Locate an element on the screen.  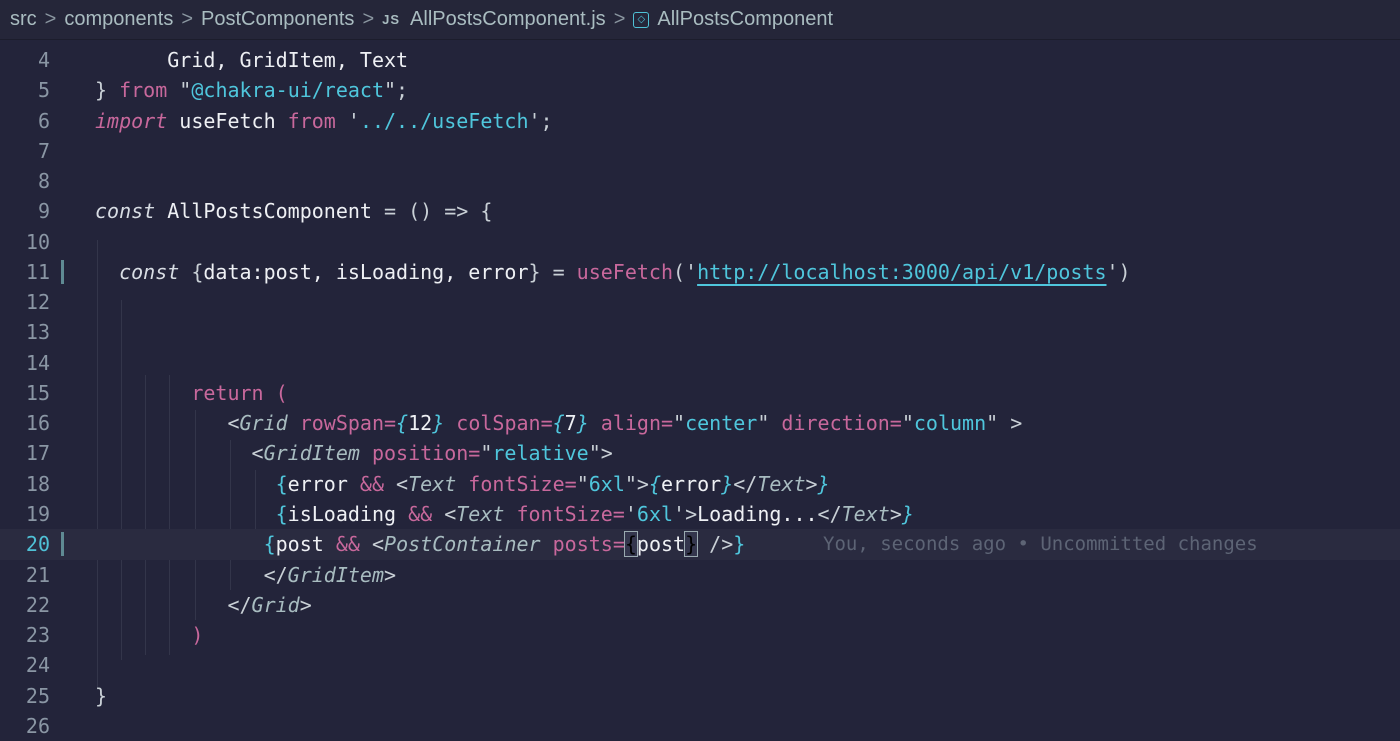
line-number: 25 is located at coordinates (25, 696).